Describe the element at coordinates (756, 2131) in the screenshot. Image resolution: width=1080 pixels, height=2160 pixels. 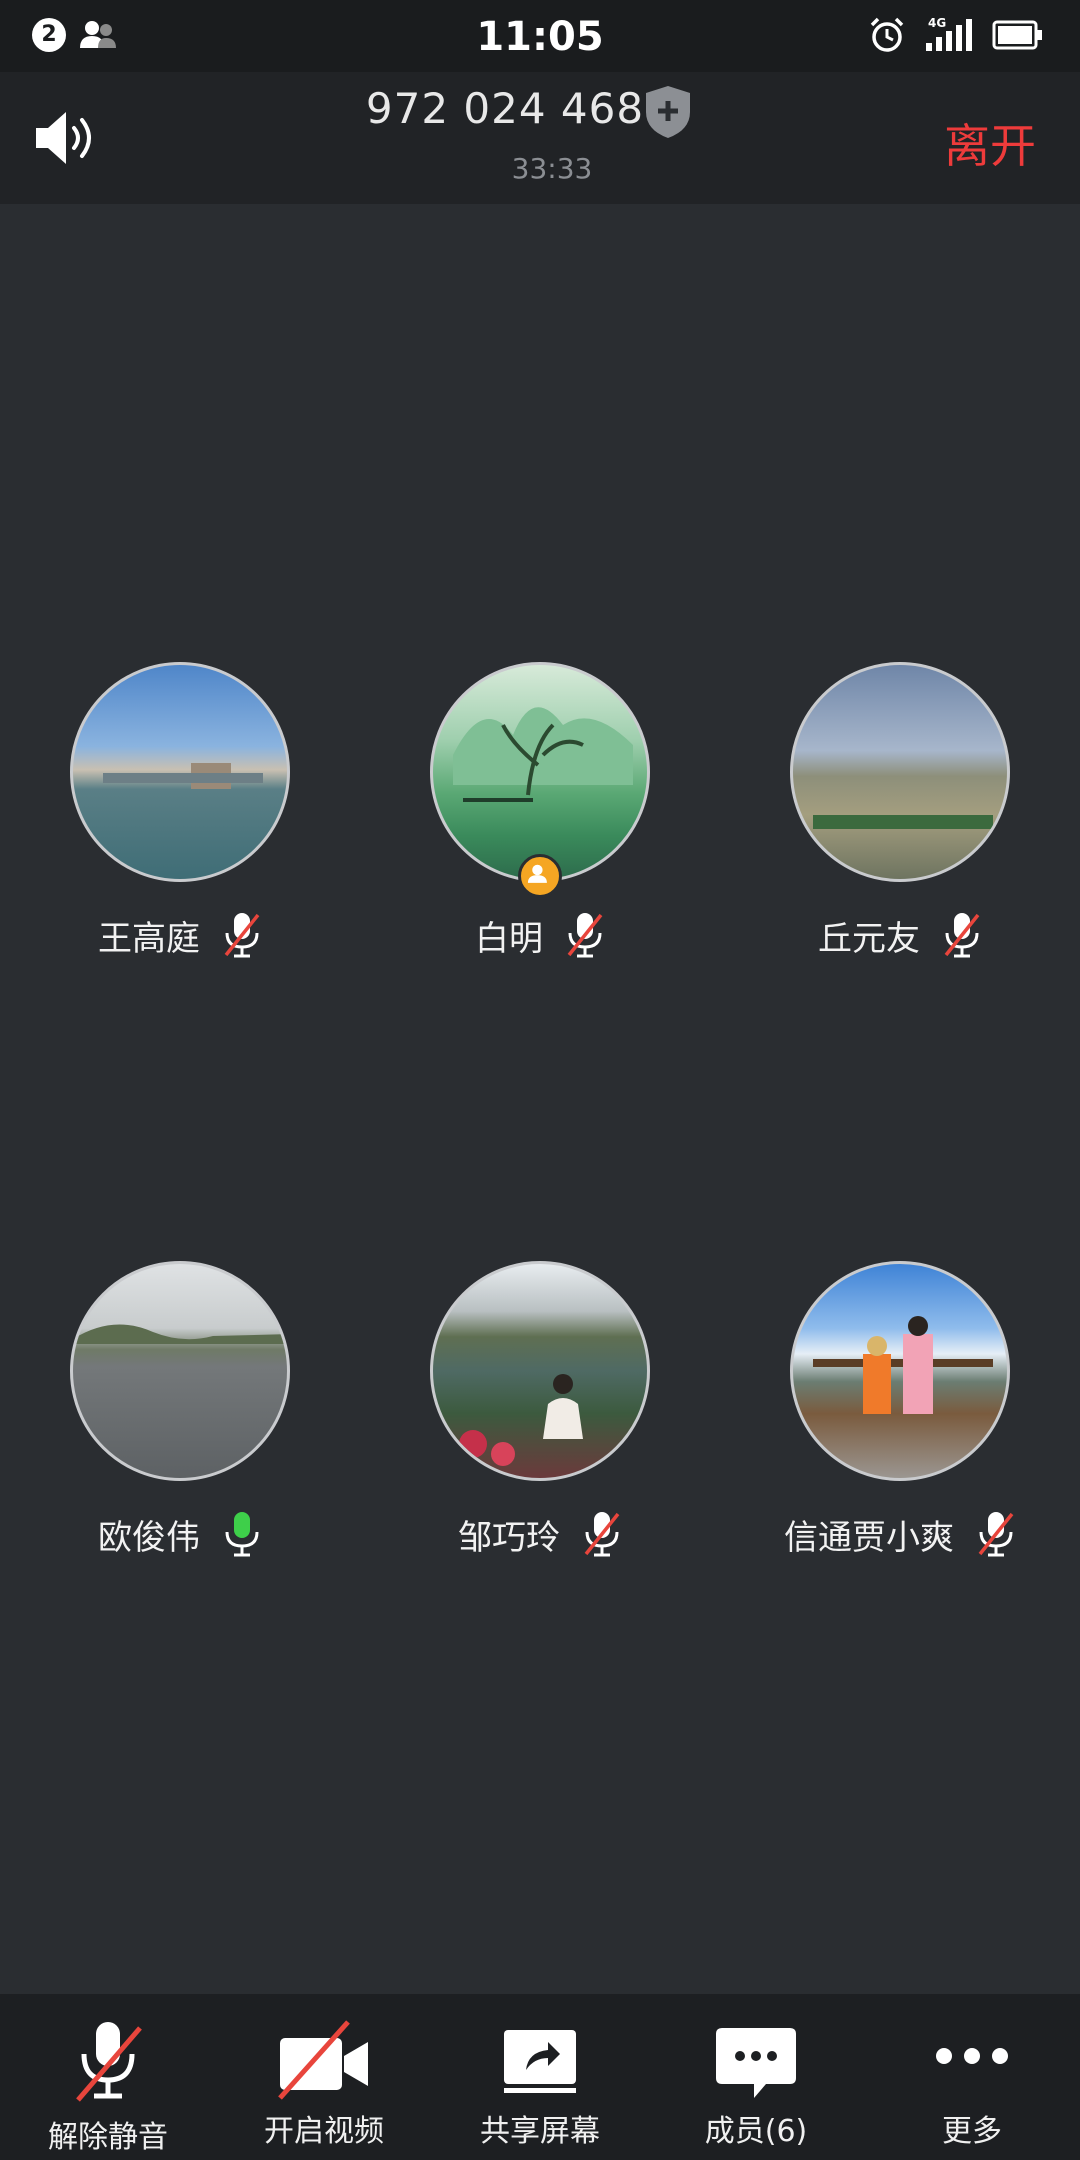
I see `members-label: 成员(6)` at that location.